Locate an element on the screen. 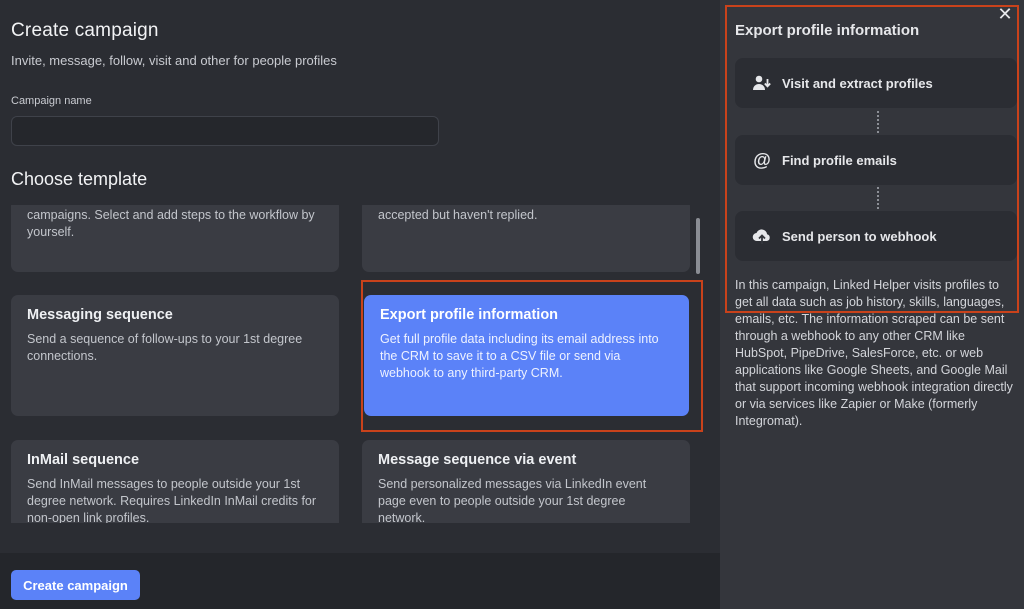 This screenshot has height=609, width=1024. page-title: Create campaign is located at coordinates (85, 30).